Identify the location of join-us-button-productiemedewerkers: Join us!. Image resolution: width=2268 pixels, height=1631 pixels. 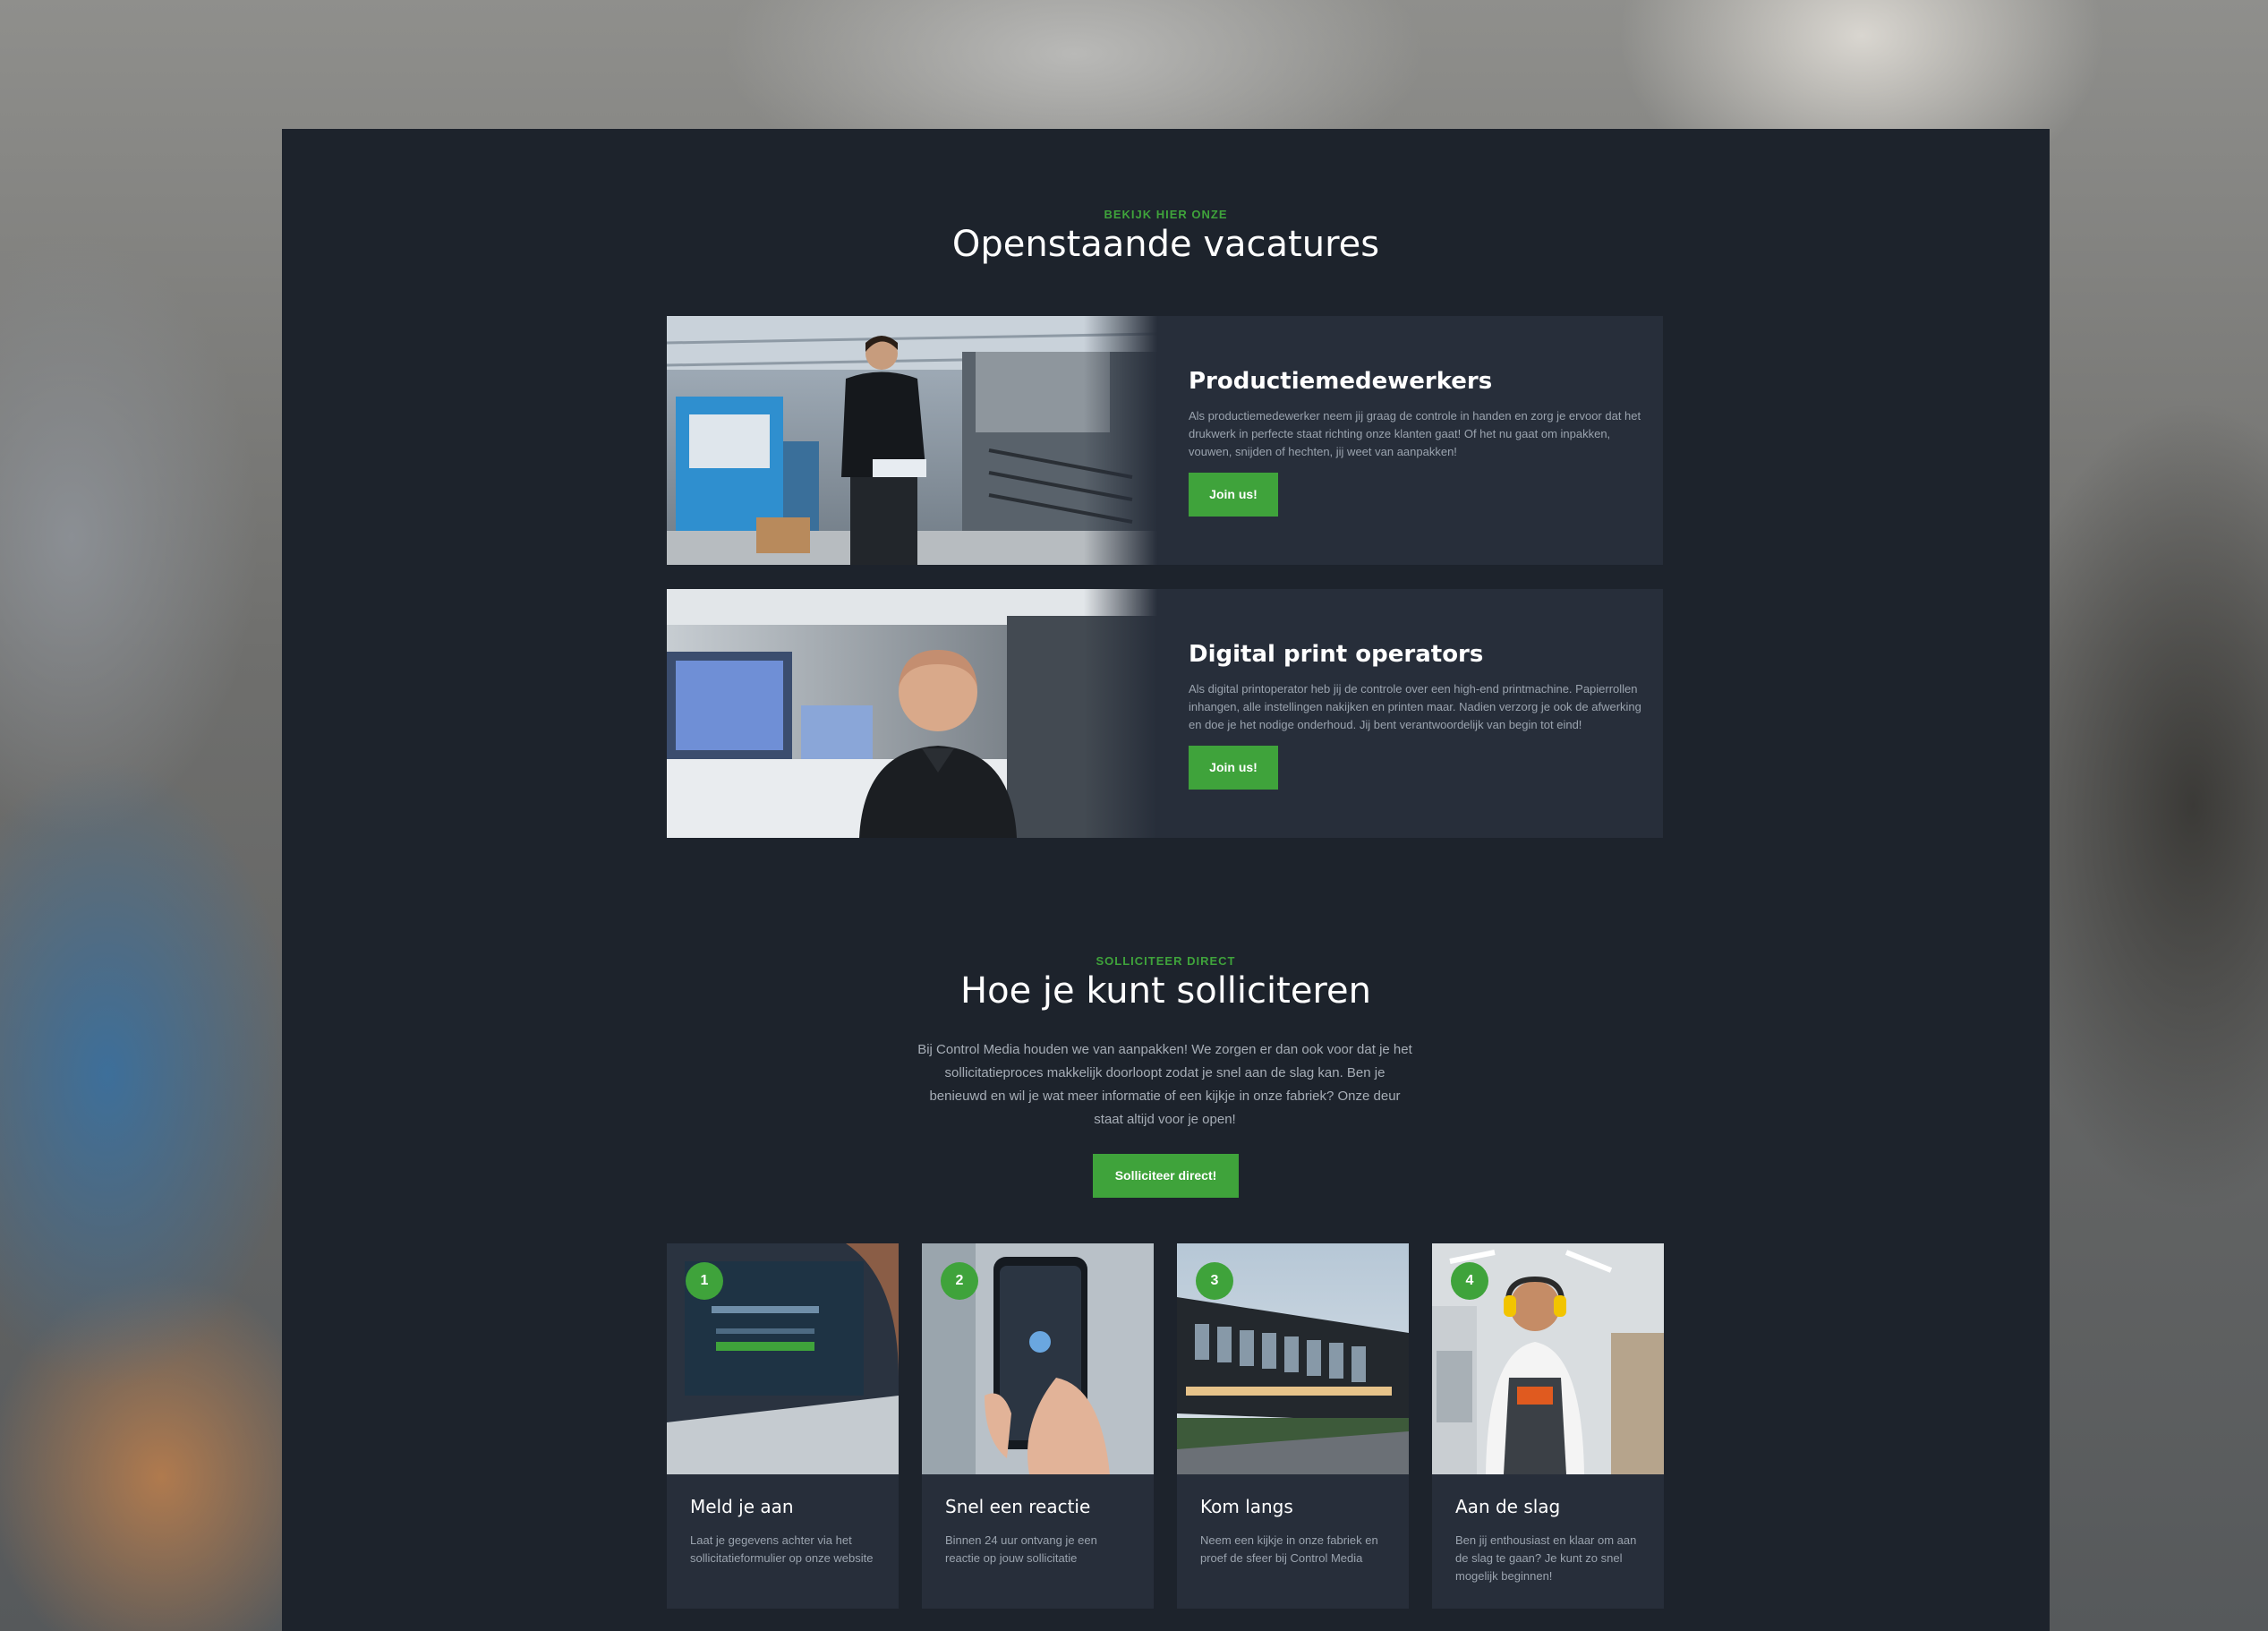
(1234, 495).